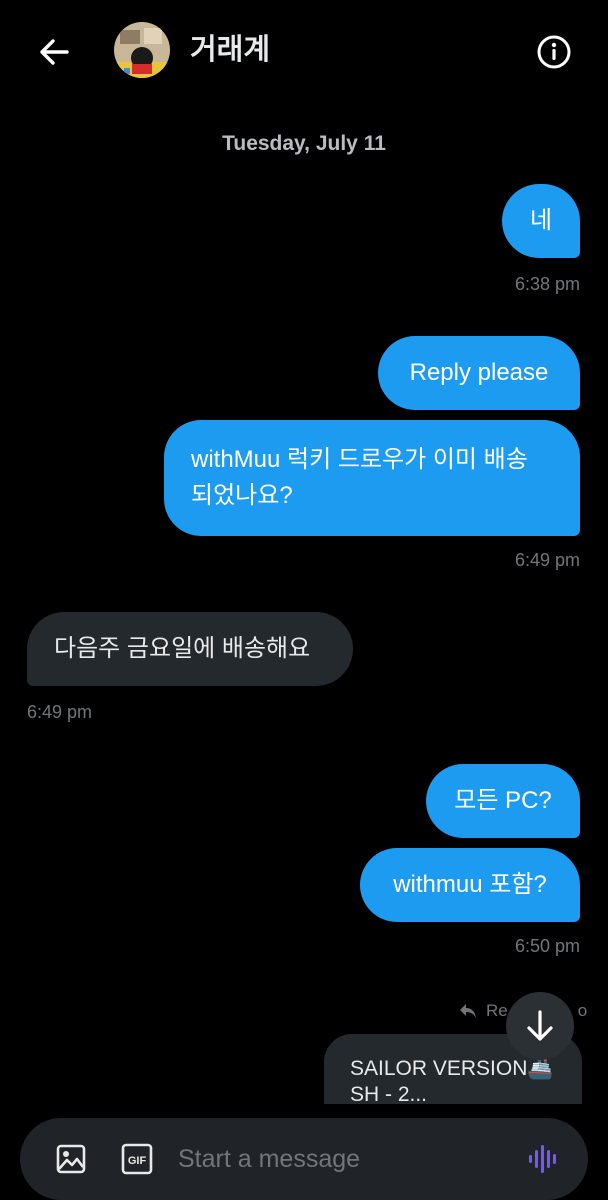 This screenshot has height=1200, width=608. I want to click on date-separator: Tuesday, July 11, so click(304, 143).